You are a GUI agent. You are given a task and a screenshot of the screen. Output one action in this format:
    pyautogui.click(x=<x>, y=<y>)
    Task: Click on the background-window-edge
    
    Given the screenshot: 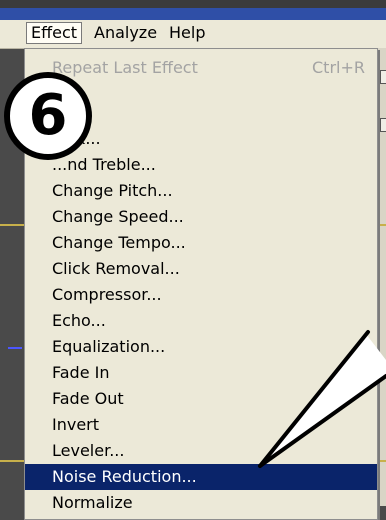 What is the action you would take?
    pyautogui.click(x=382, y=277)
    